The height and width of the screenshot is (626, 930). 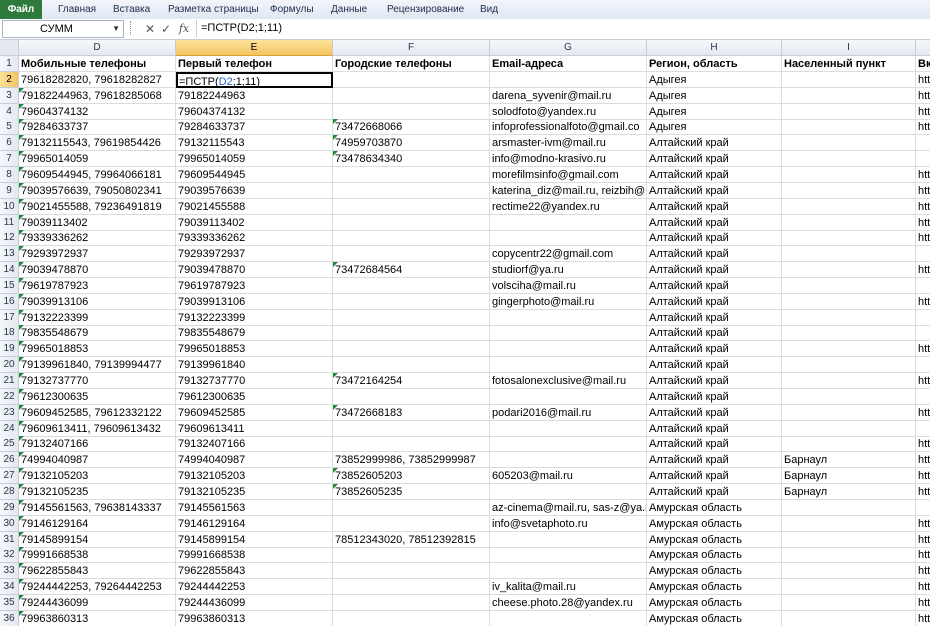 What do you see at coordinates (9, 507) in the screenshot?
I see `row-header: 29` at bounding box center [9, 507].